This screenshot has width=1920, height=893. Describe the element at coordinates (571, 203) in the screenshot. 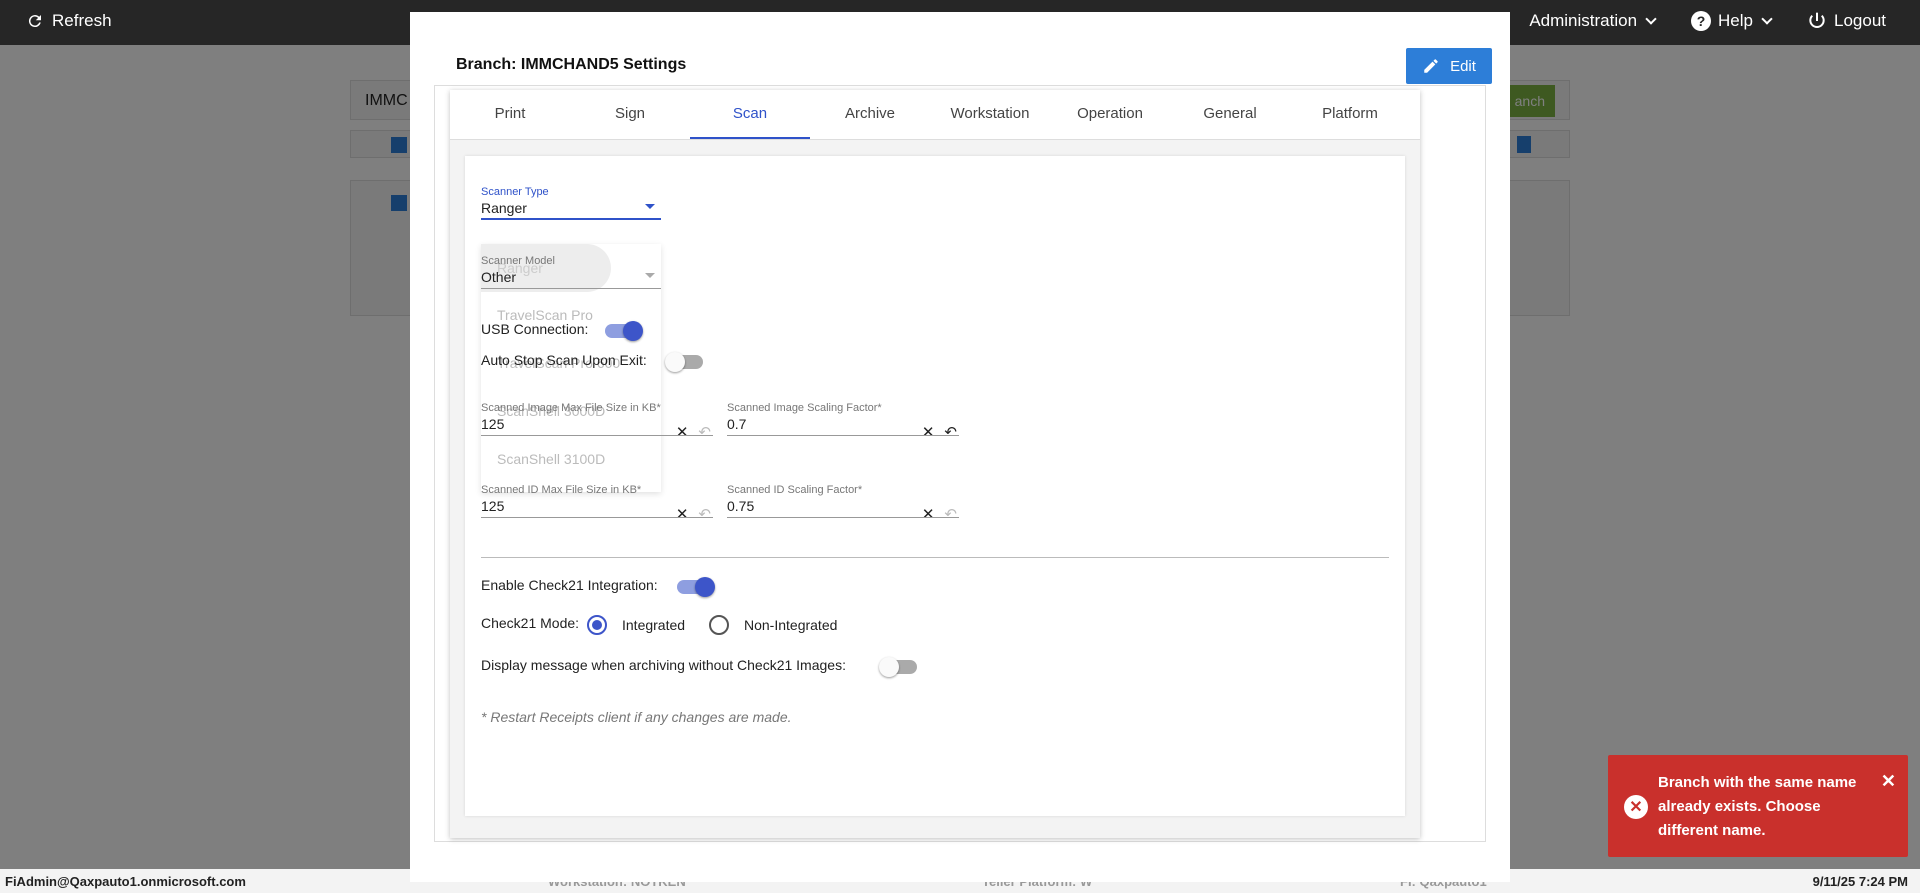

I see `scanner-type-select: Scanner Type Ranger` at that location.